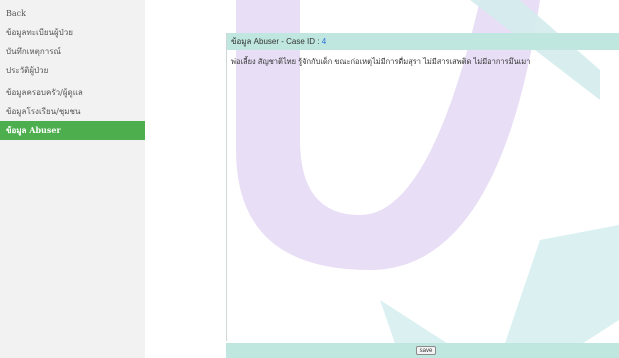 This screenshot has height=358, width=619. I want to click on sidebar-item-school-community: ข้อมูลโรงเรียน/ชุมชน, so click(72, 111).